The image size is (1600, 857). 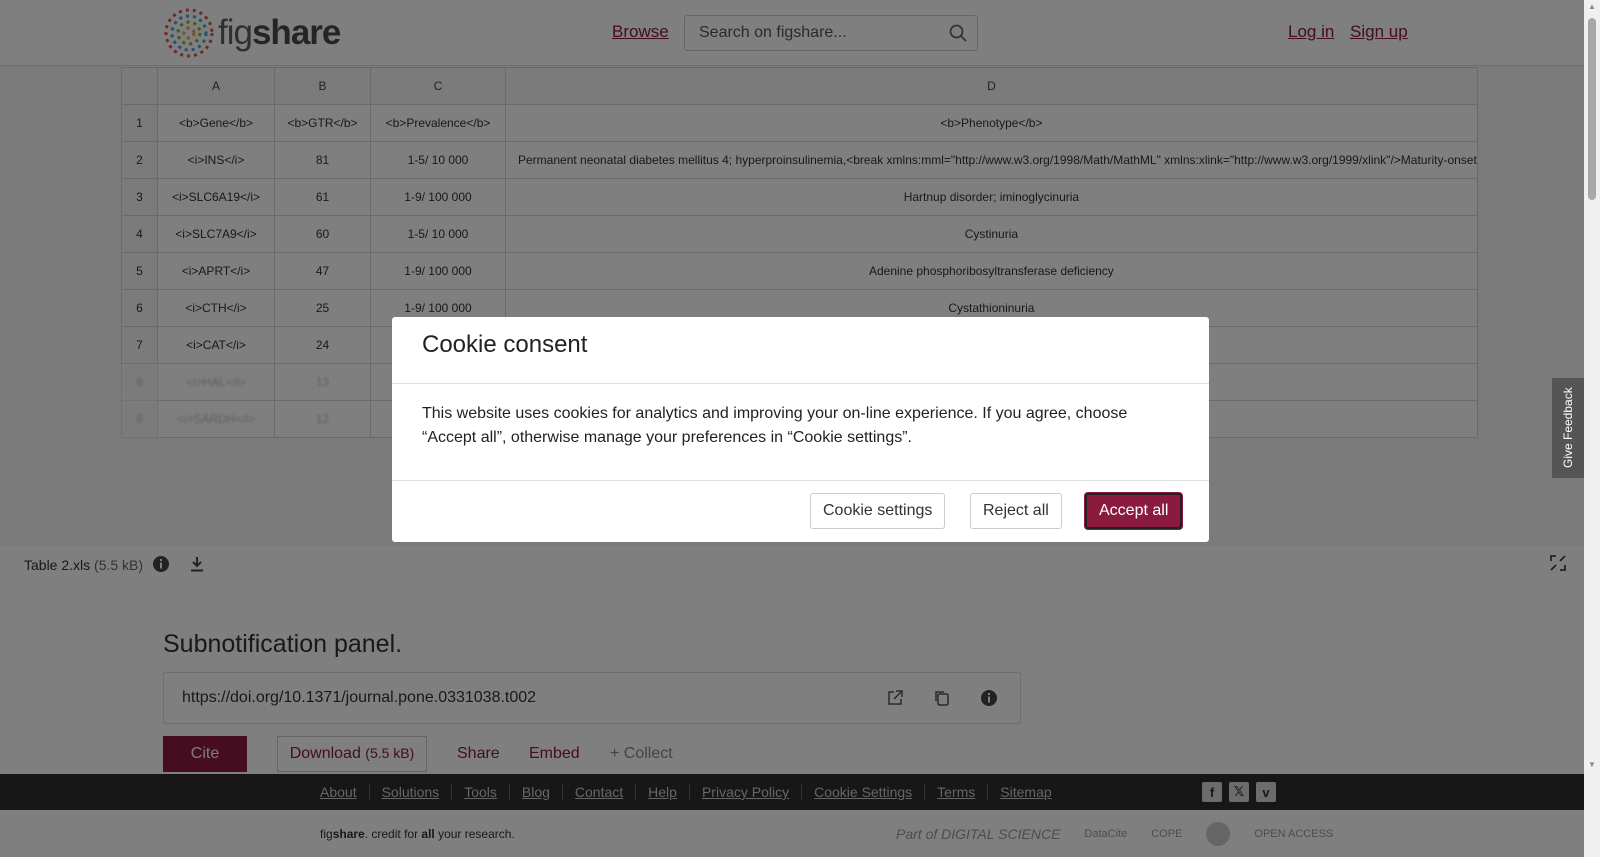 What do you see at coordinates (1592, 428) in the screenshot?
I see `page-scrollbar: ▲ ▼` at bounding box center [1592, 428].